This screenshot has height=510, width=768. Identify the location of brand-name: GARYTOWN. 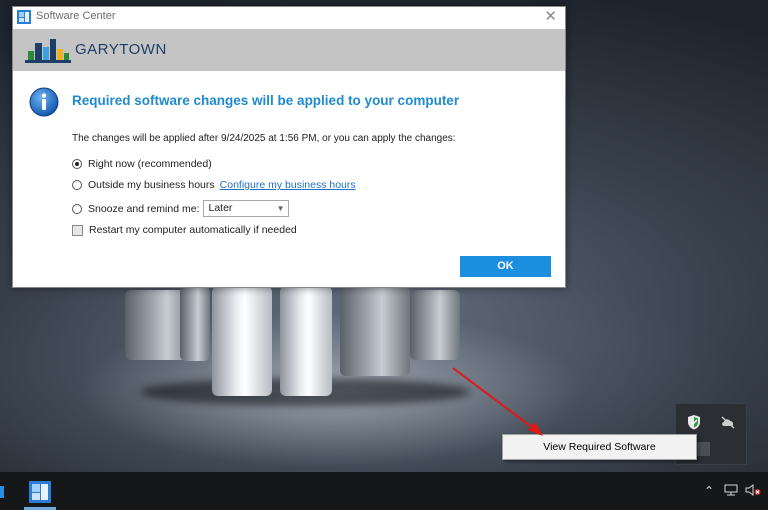
(121, 49).